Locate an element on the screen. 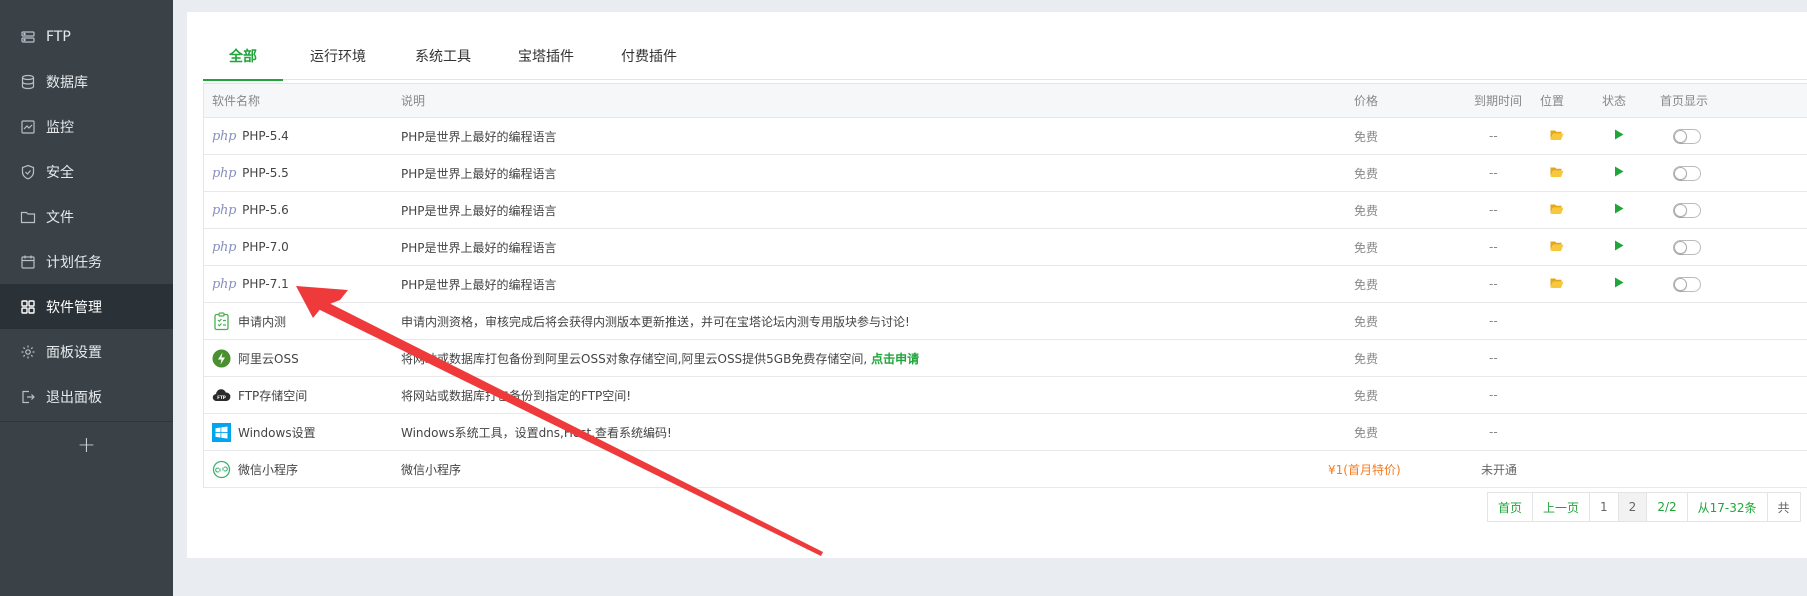 This screenshot has width=1807, height=596. sidebar-item-gear: 面板设置 is located at coordinates (86, 351).